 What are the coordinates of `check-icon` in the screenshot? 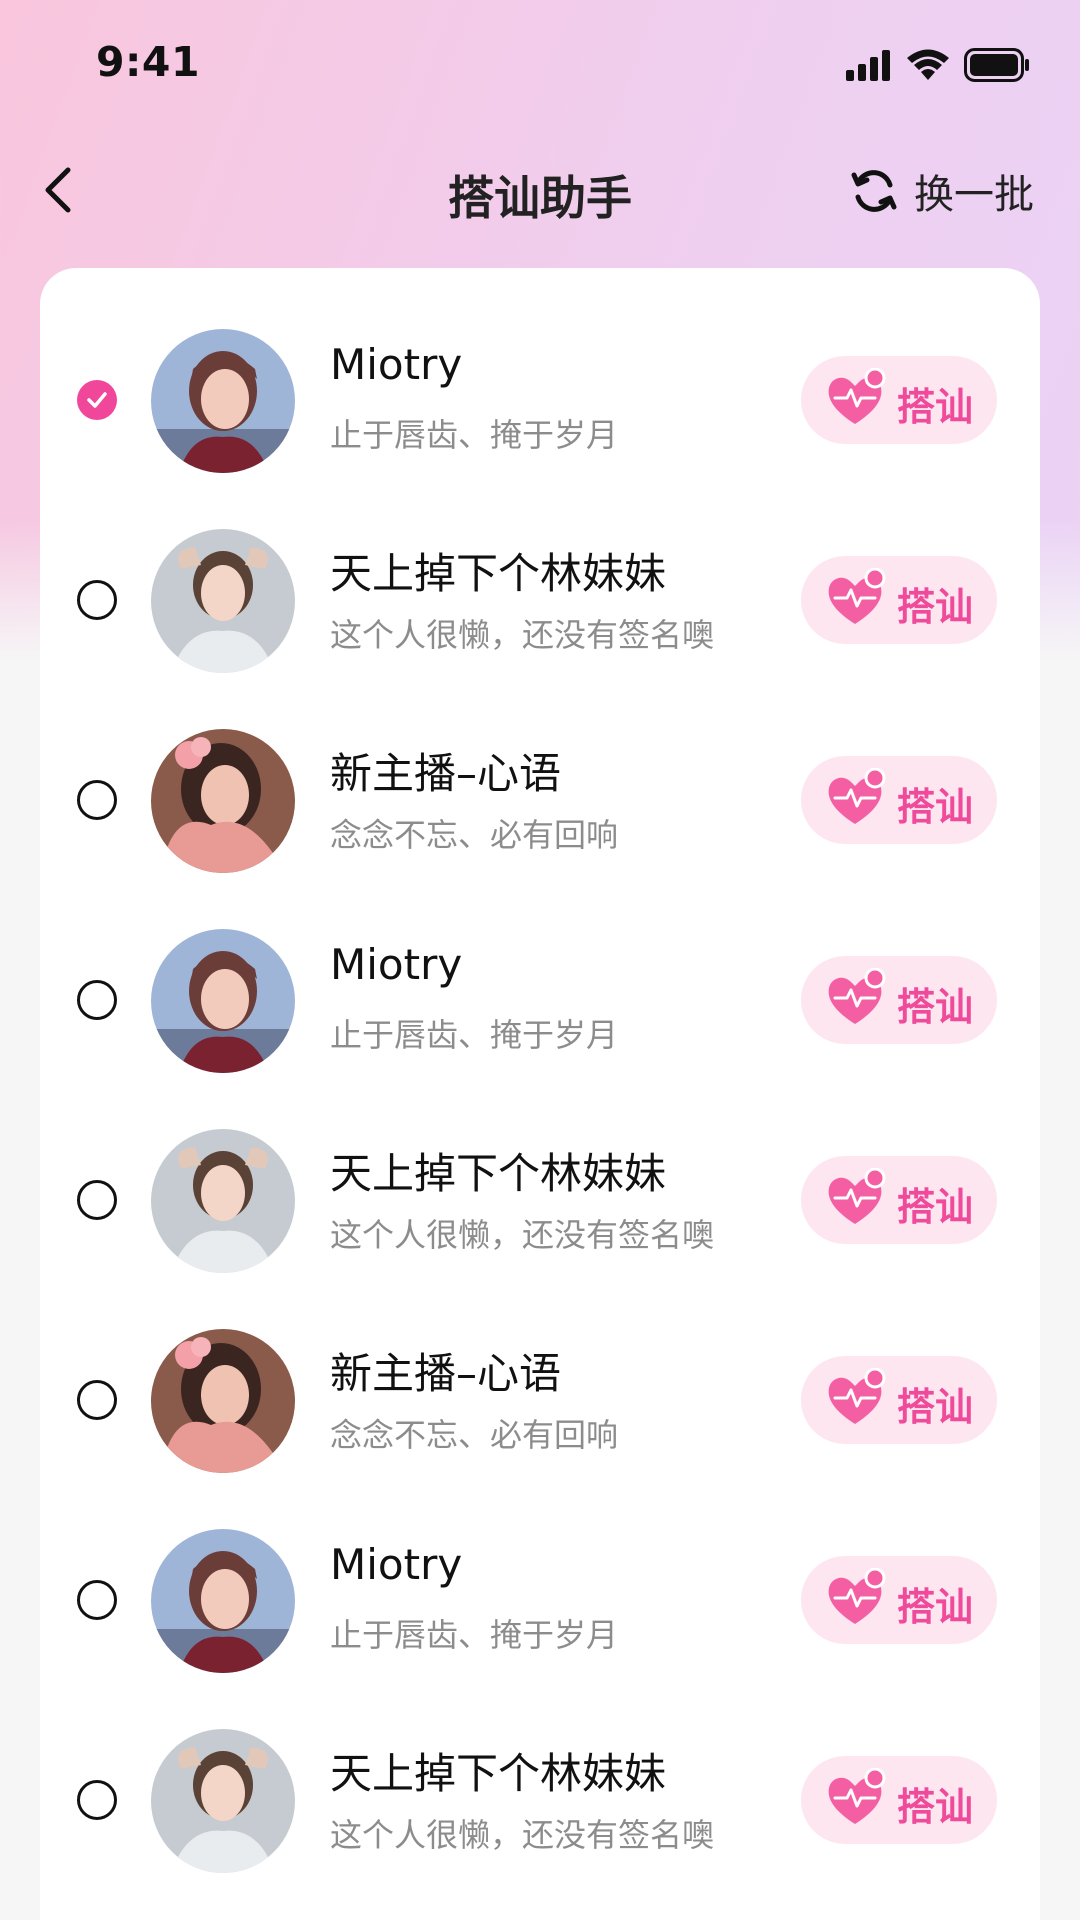 It's located at (97, 400).